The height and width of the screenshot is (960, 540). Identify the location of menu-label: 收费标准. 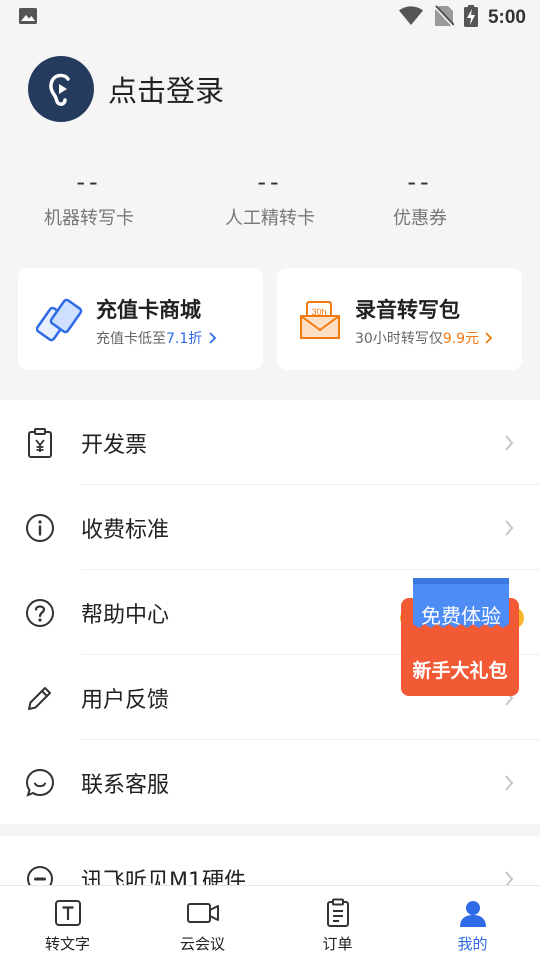
(125, 530).